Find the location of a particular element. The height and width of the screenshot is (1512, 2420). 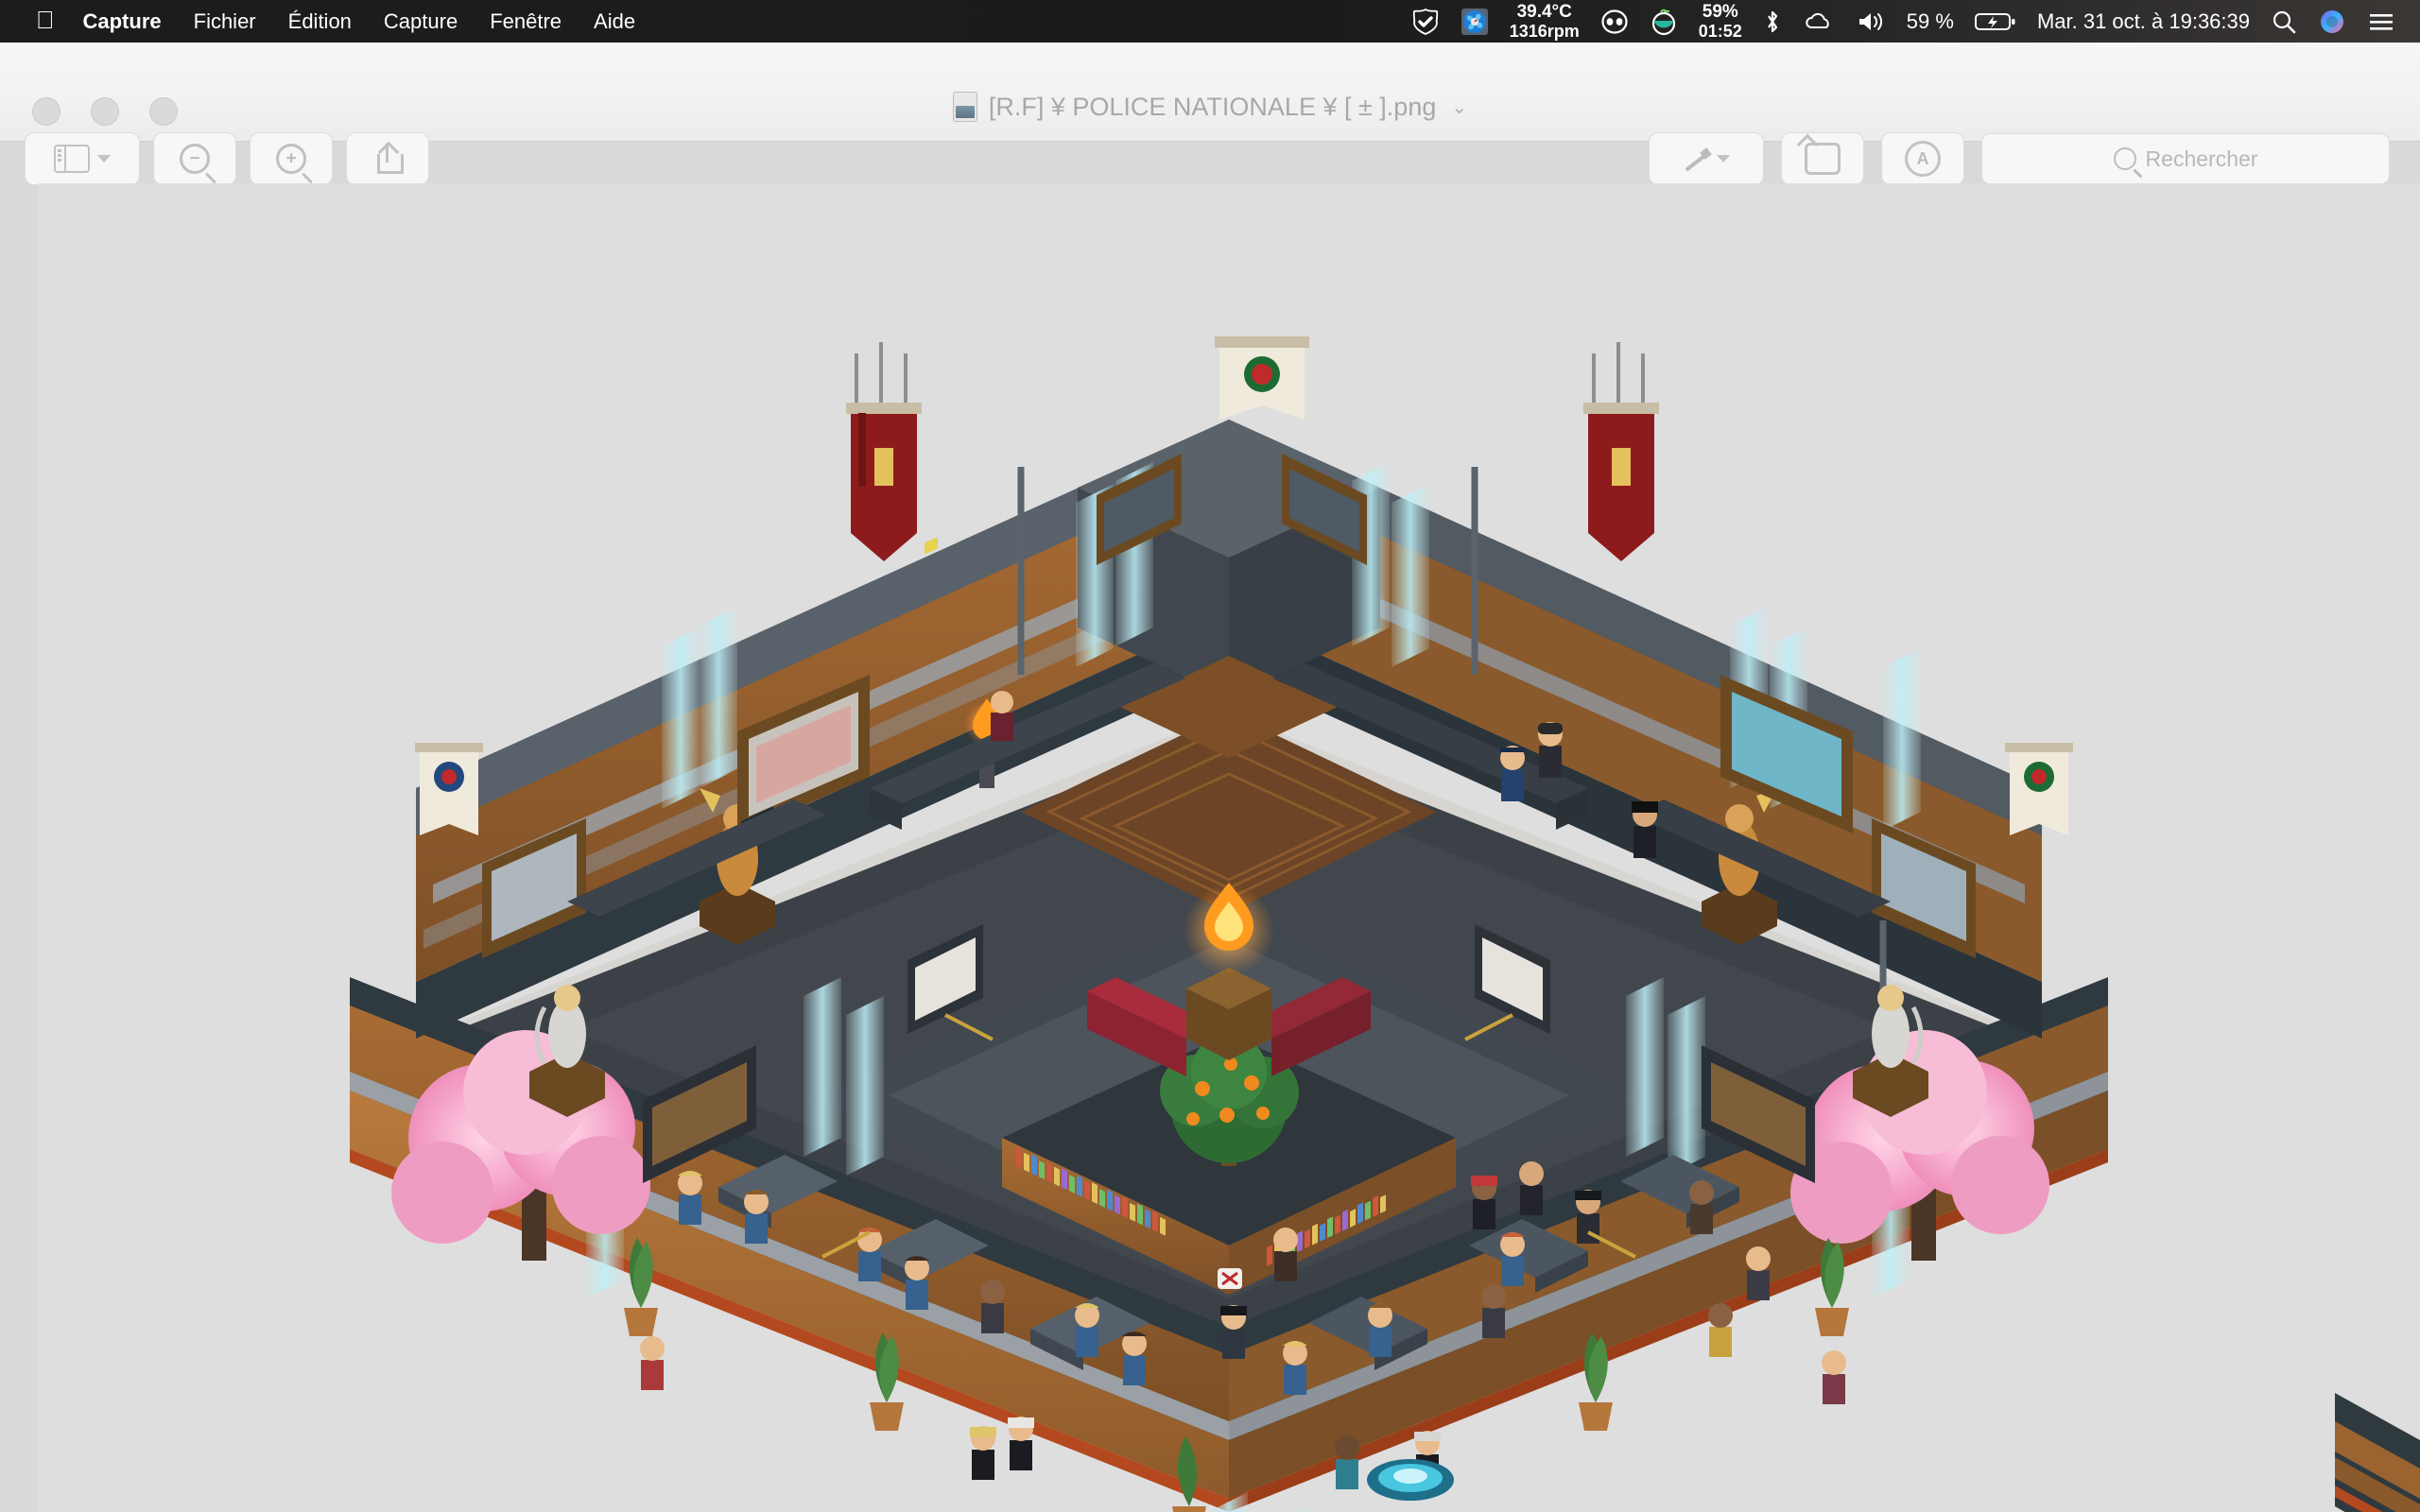

rotate-button is located at coordinates (1822, 158).